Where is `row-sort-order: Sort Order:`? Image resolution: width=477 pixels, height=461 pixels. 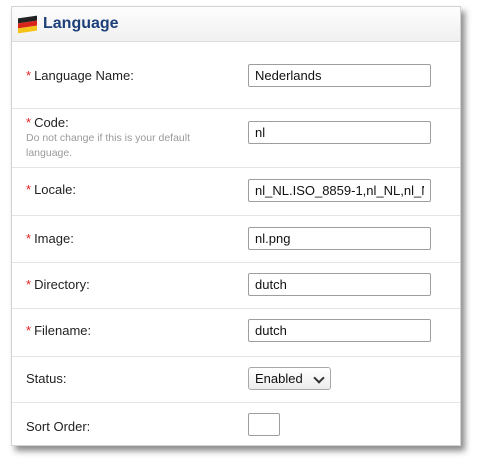
row-sort-order: Sort Order: is located at coordinates (236, 424).